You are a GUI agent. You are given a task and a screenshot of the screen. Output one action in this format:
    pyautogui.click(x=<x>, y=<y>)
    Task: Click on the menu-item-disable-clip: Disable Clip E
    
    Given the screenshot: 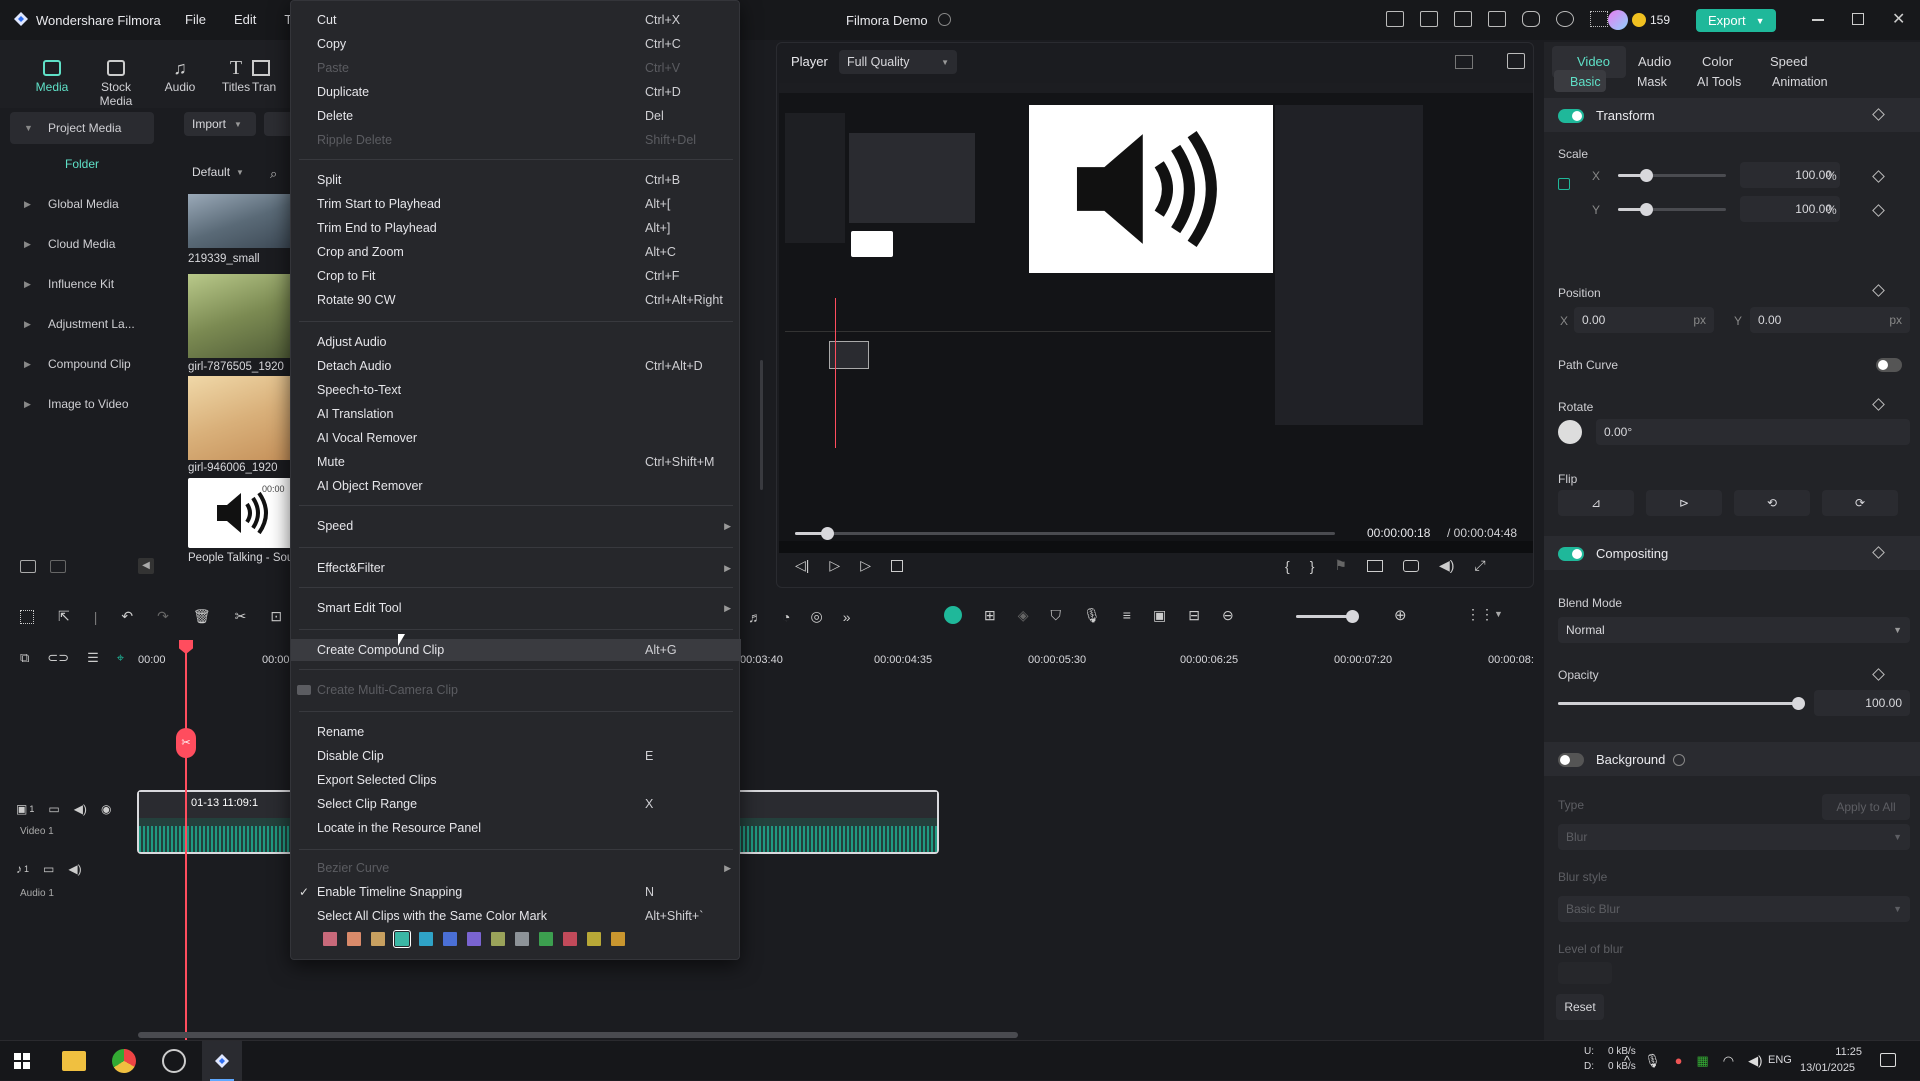 What is the action you would take?
    pyautogui.click(x=516, y=756)
    